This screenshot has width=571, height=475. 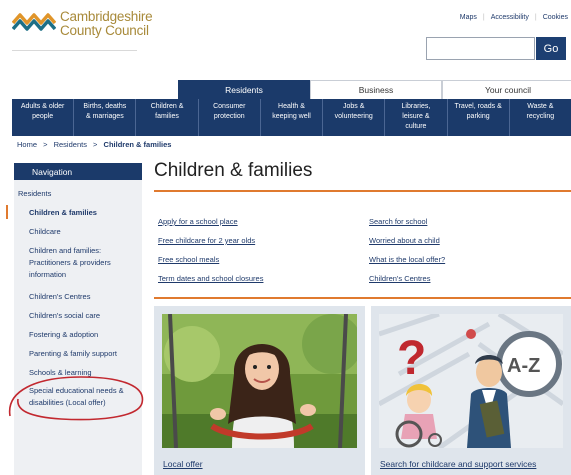 I want to click on category-libraries: Libraries, leisure & culture, so click(x=416, y=117).